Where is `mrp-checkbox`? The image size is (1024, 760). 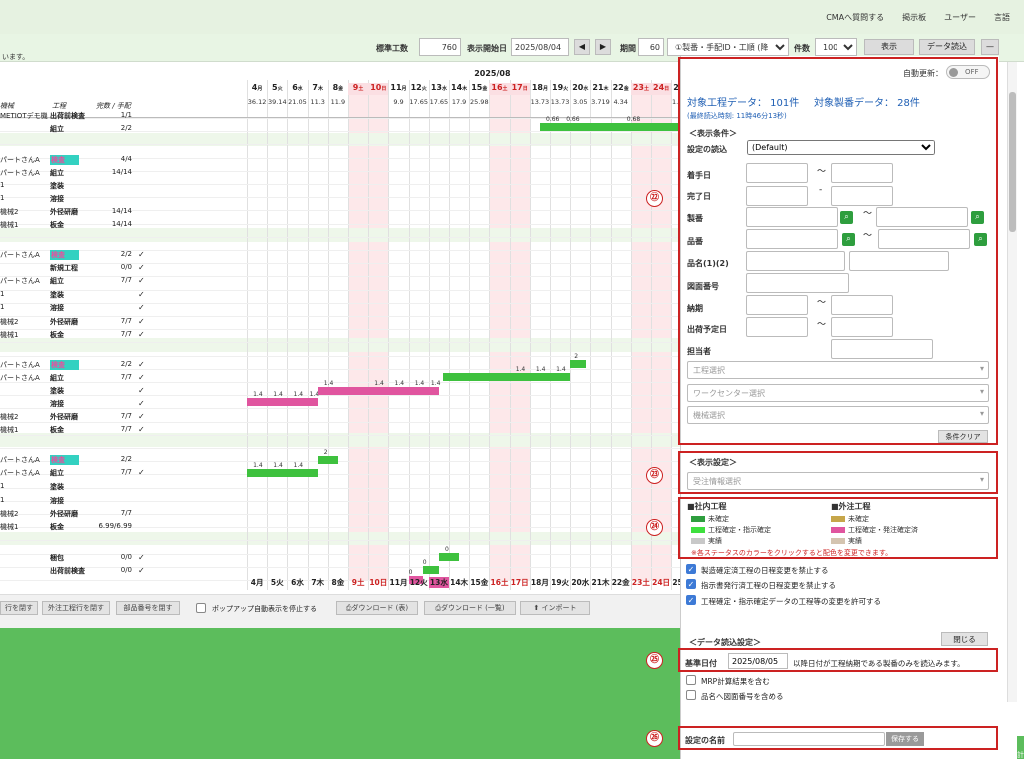
mrp-checkbox is located at coordinates (691, 680).